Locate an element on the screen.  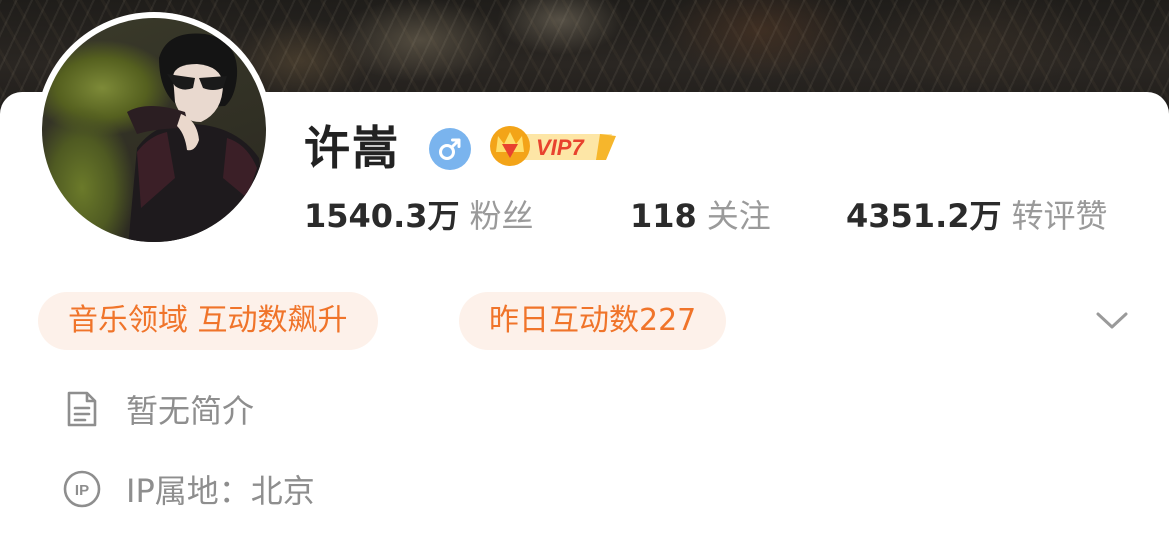
vip-badge: VIP7 is located at coordinates (552, 146).